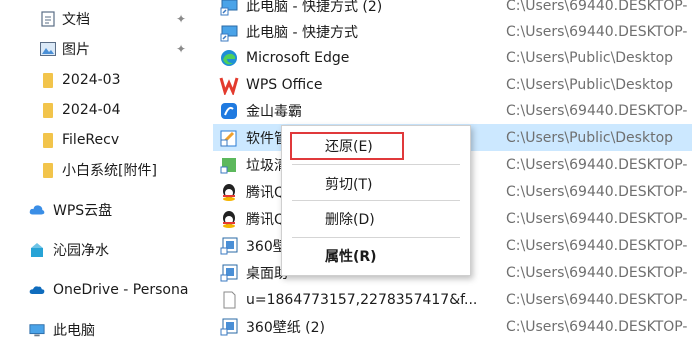 Image resolution: width=692 pixels, height=345 pixels. Describe the element at coordinates (284, 84) in the screenshot. I see `file-name: WPS Office` at that location.